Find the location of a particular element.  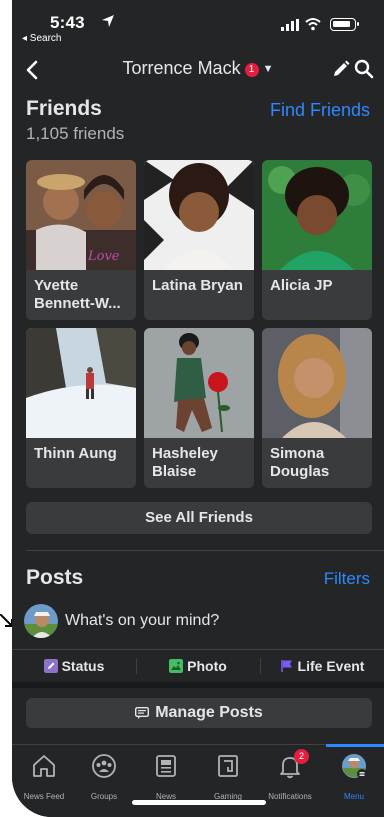

whats-on-your-mind-input: What's on your mind? is located at coordinates (142, 621).